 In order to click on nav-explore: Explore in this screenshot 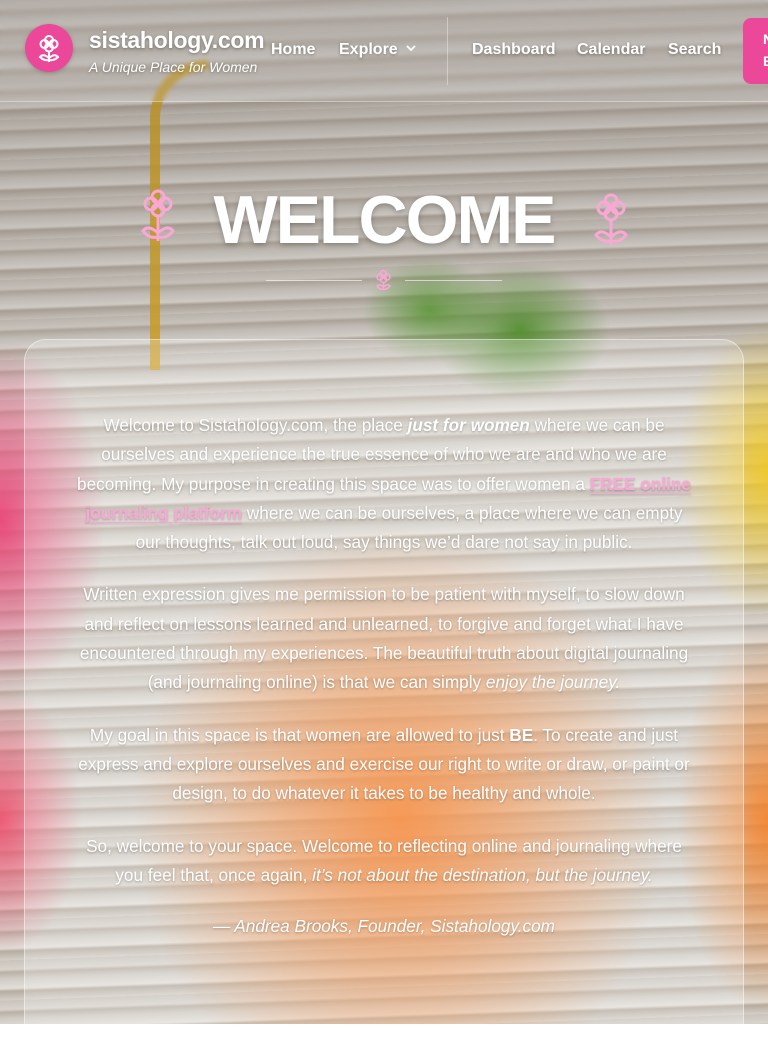, I will do `click(378, 50)`.